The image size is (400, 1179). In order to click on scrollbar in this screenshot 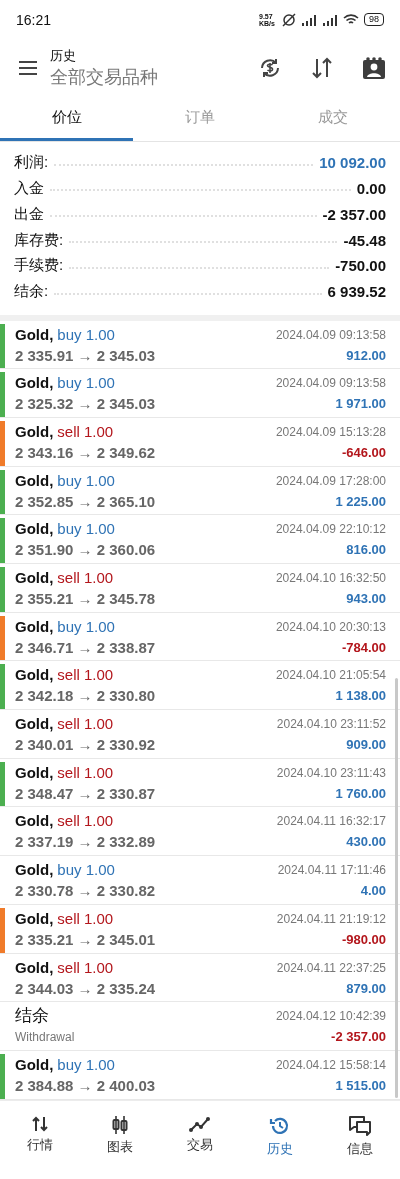, I will do `click(396, 887)`.